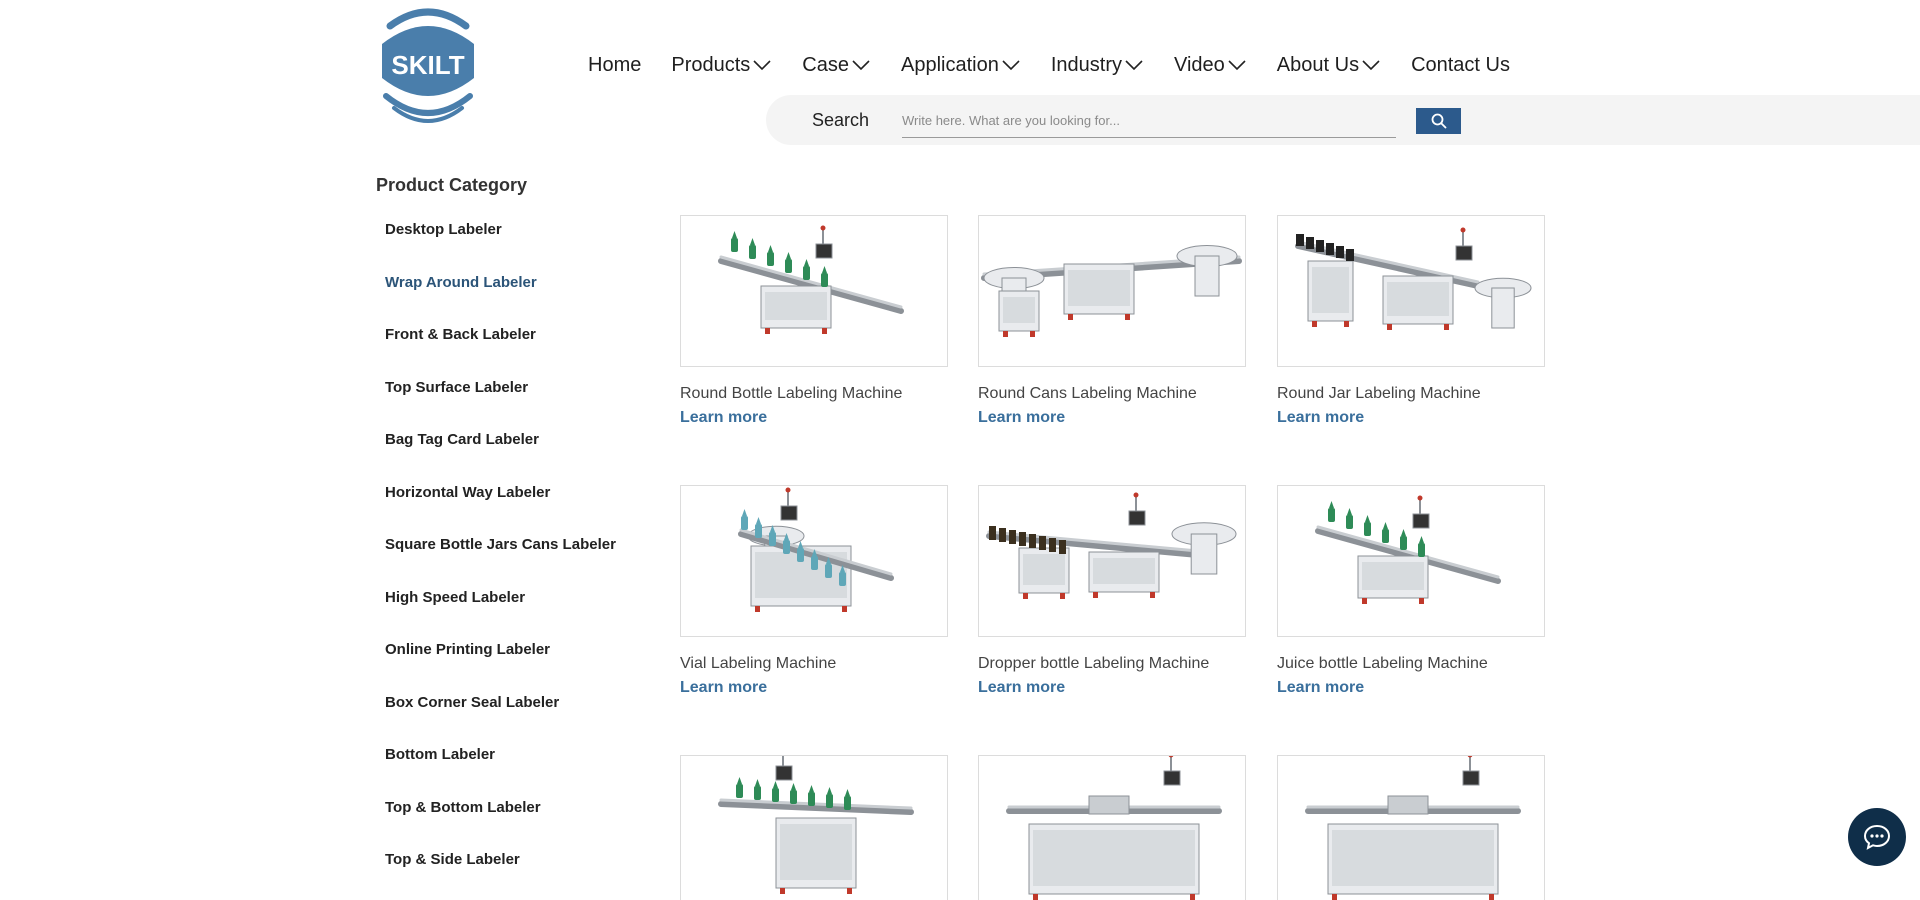 The image size is (1920, 900). I want to click on product-card: Round Cans Labeling Machine Learn more, so click(1112, 321).